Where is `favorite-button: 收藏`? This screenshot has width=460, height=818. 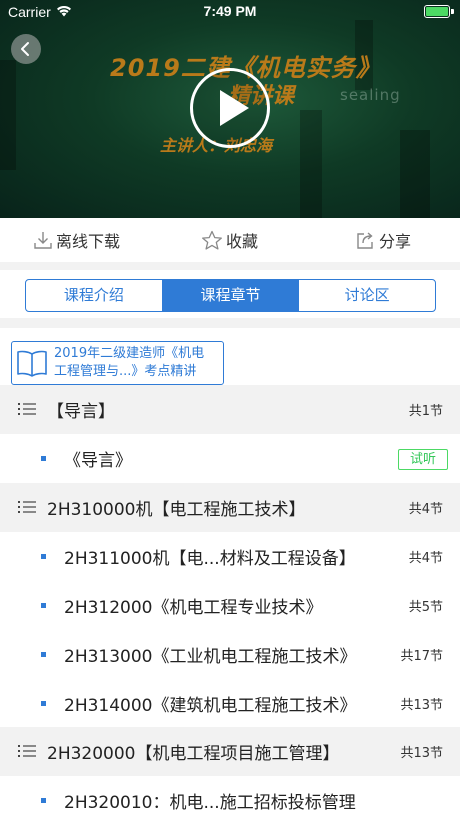 favorite-button: 收藏 is located at coordinates (229, 240).